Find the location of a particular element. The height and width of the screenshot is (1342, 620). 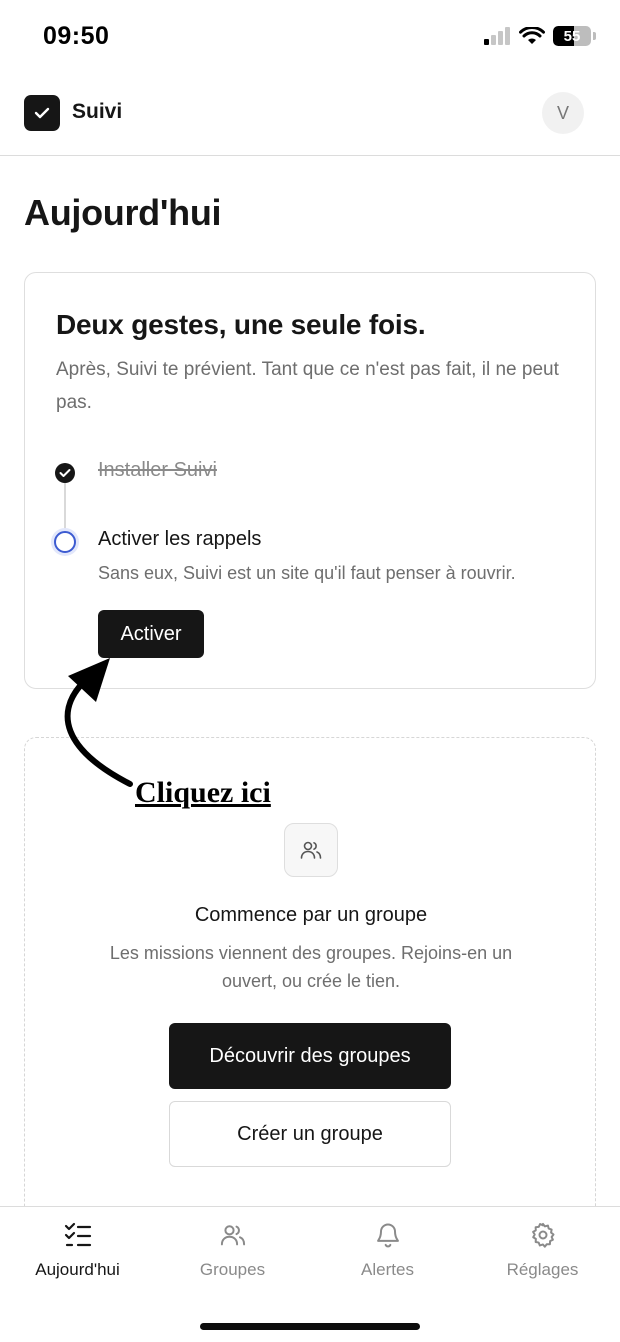

battery-level: 55 is located at coordinates (572, 36).